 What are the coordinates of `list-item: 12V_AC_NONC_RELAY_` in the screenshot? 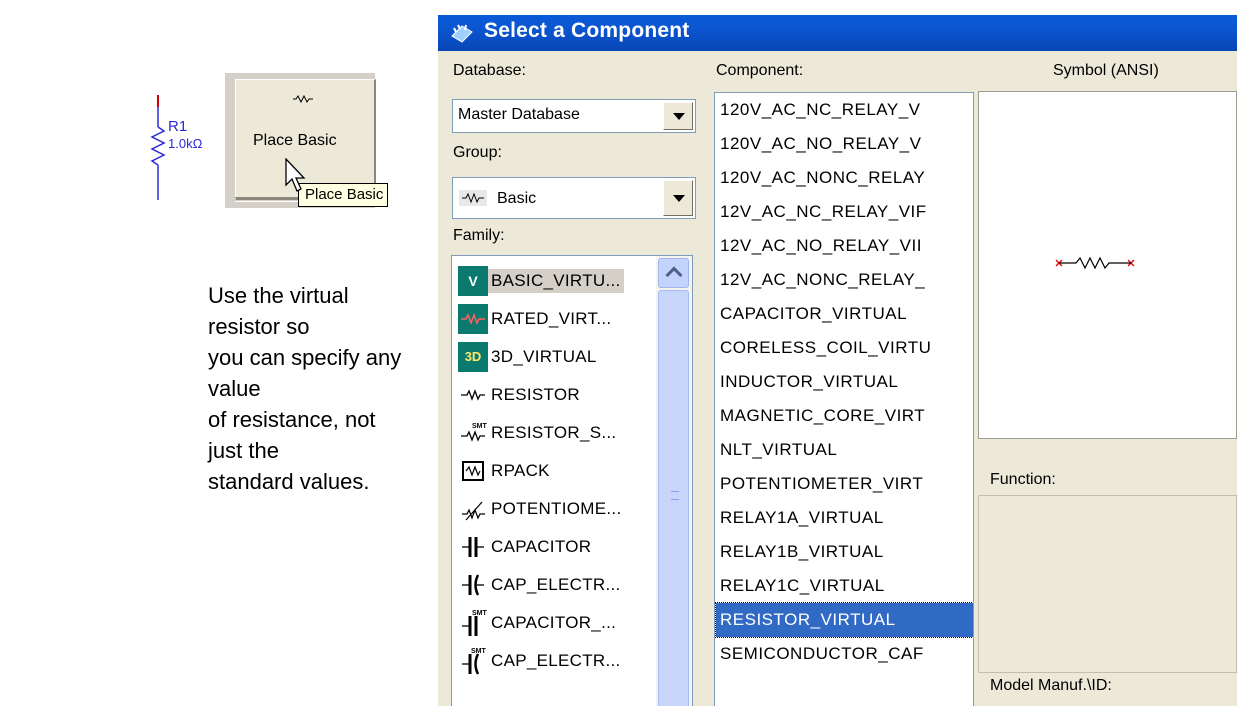 It's located at (846, 280).